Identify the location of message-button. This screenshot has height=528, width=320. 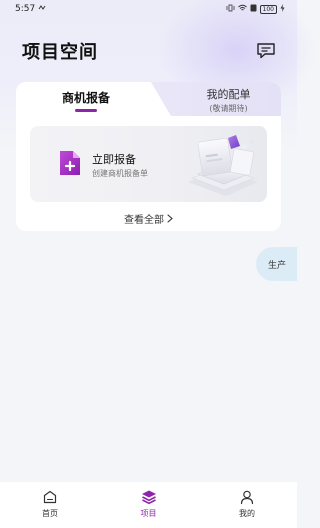
(266, 51).